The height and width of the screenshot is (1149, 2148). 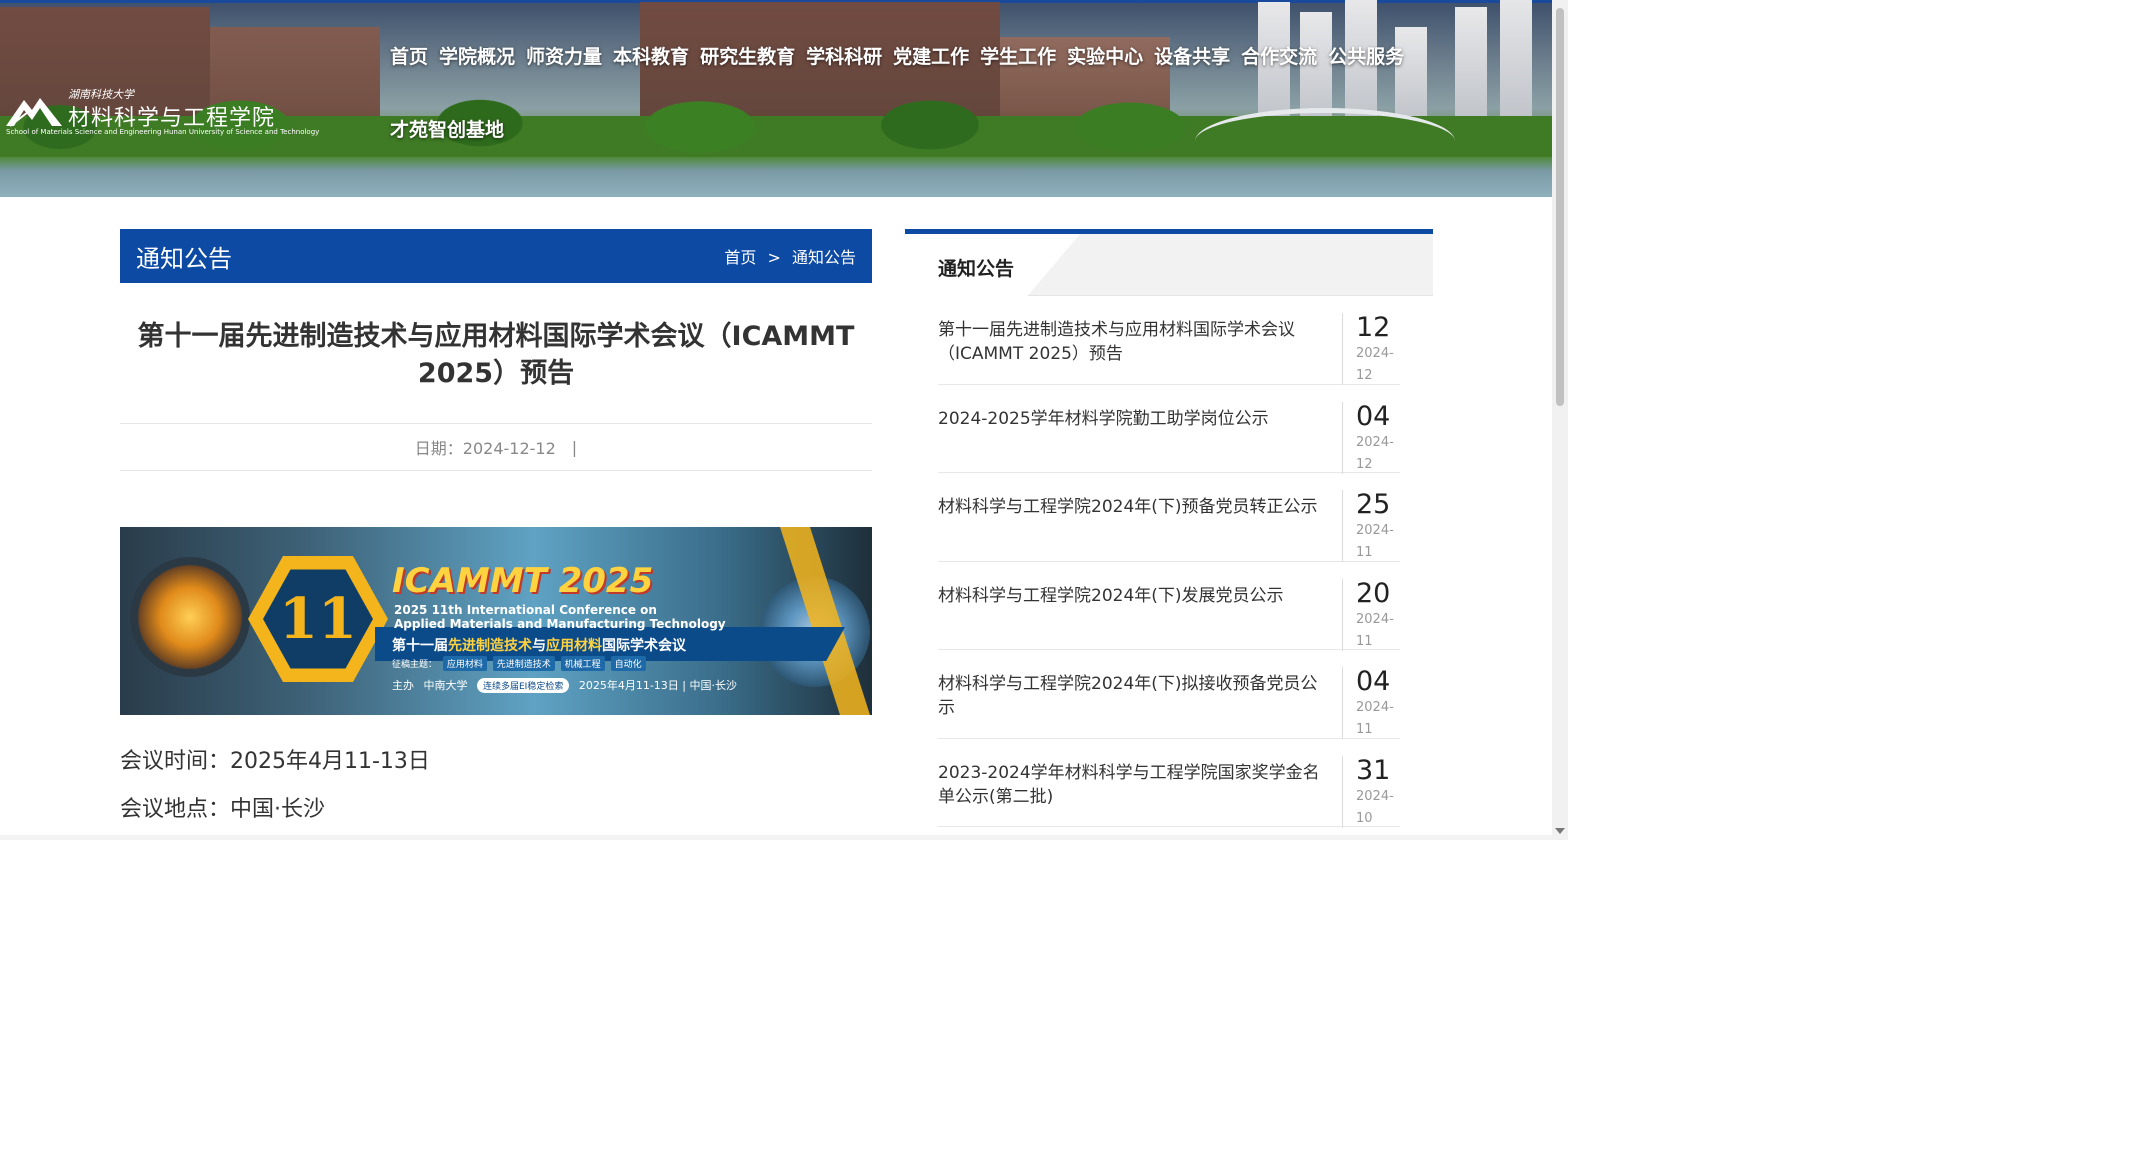 What do you see at coordinates (496, 807) in the screenshot?
I see `conference-place: 会议地点：中国·长沙` at bounding box center [496, 807].